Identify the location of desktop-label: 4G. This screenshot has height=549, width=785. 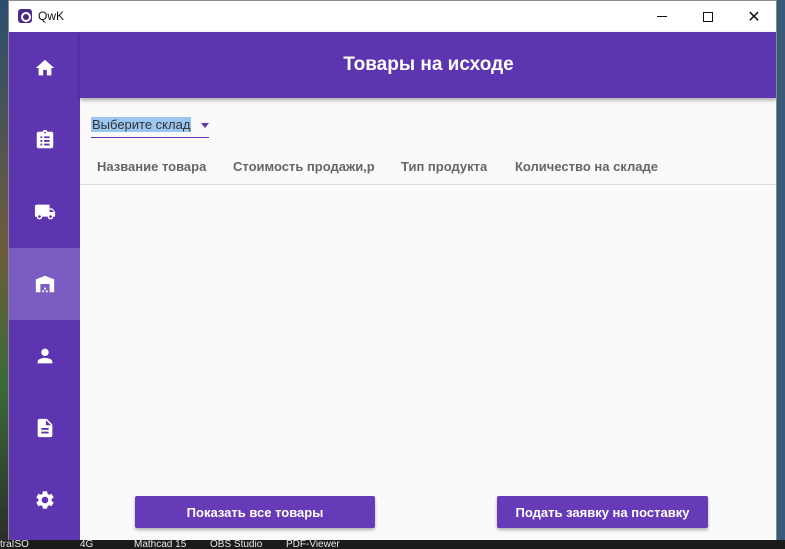
(87, 544).